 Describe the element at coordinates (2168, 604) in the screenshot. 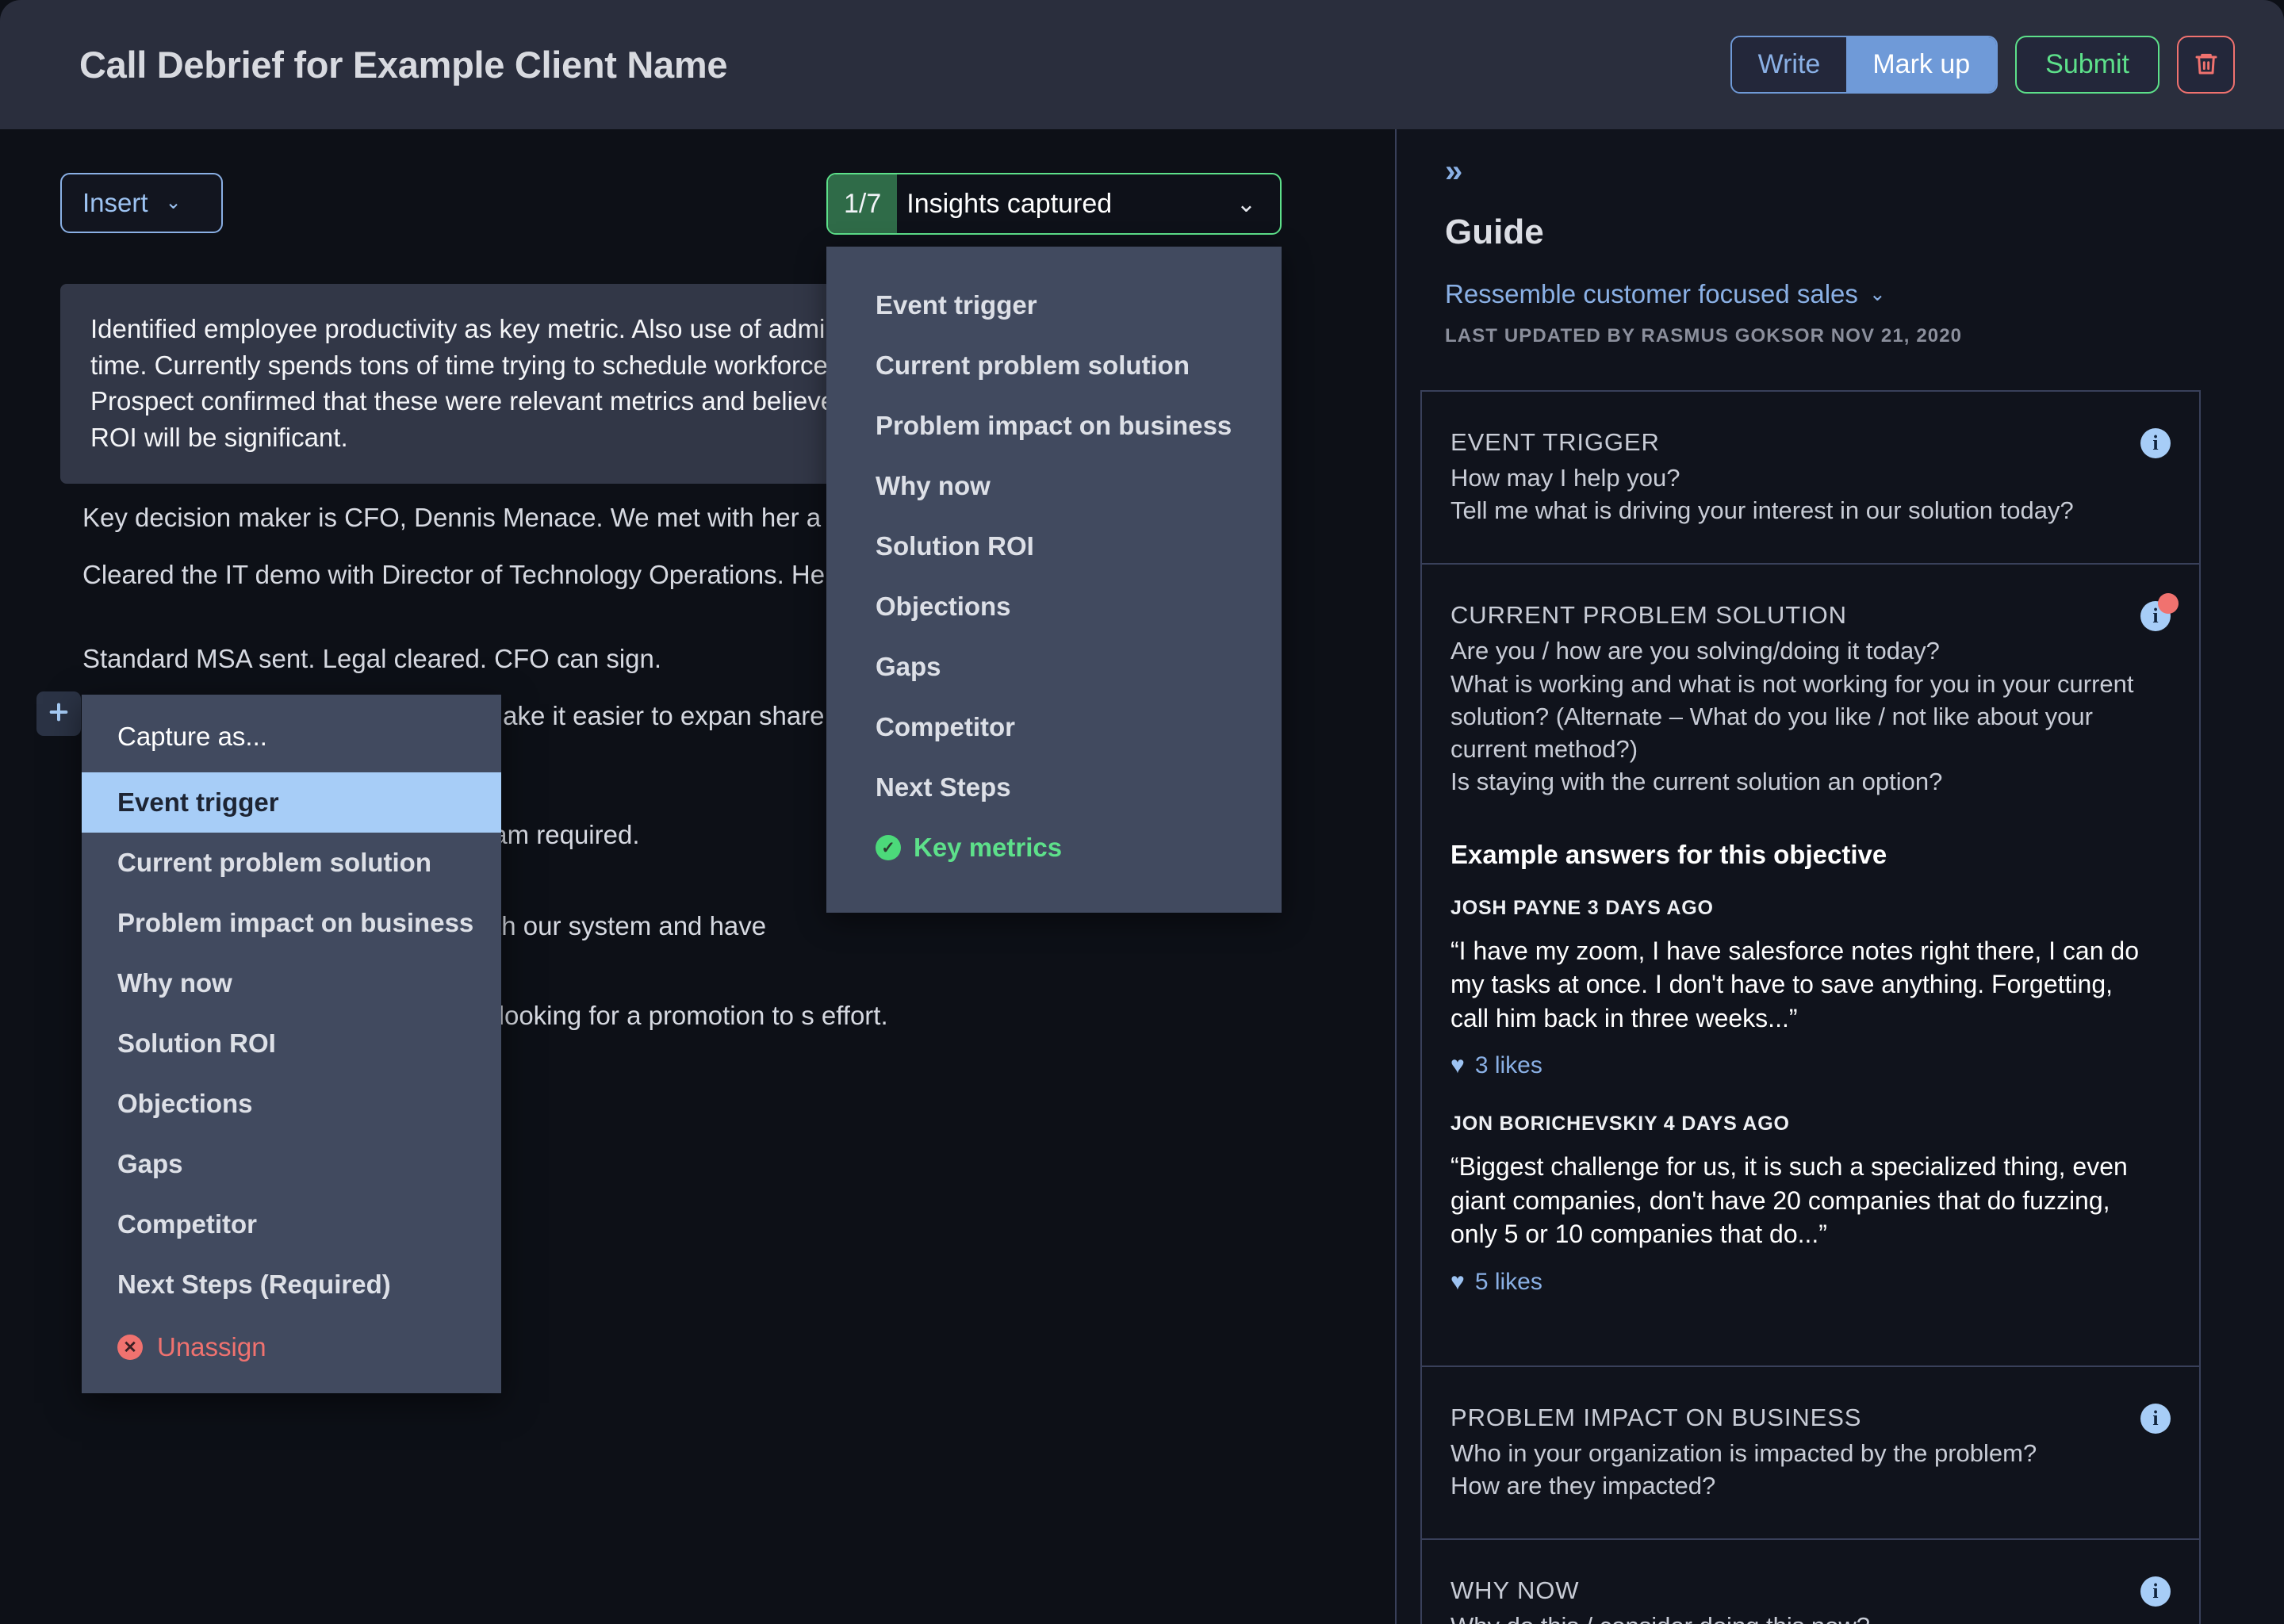

I see `notification-badge` at that location.